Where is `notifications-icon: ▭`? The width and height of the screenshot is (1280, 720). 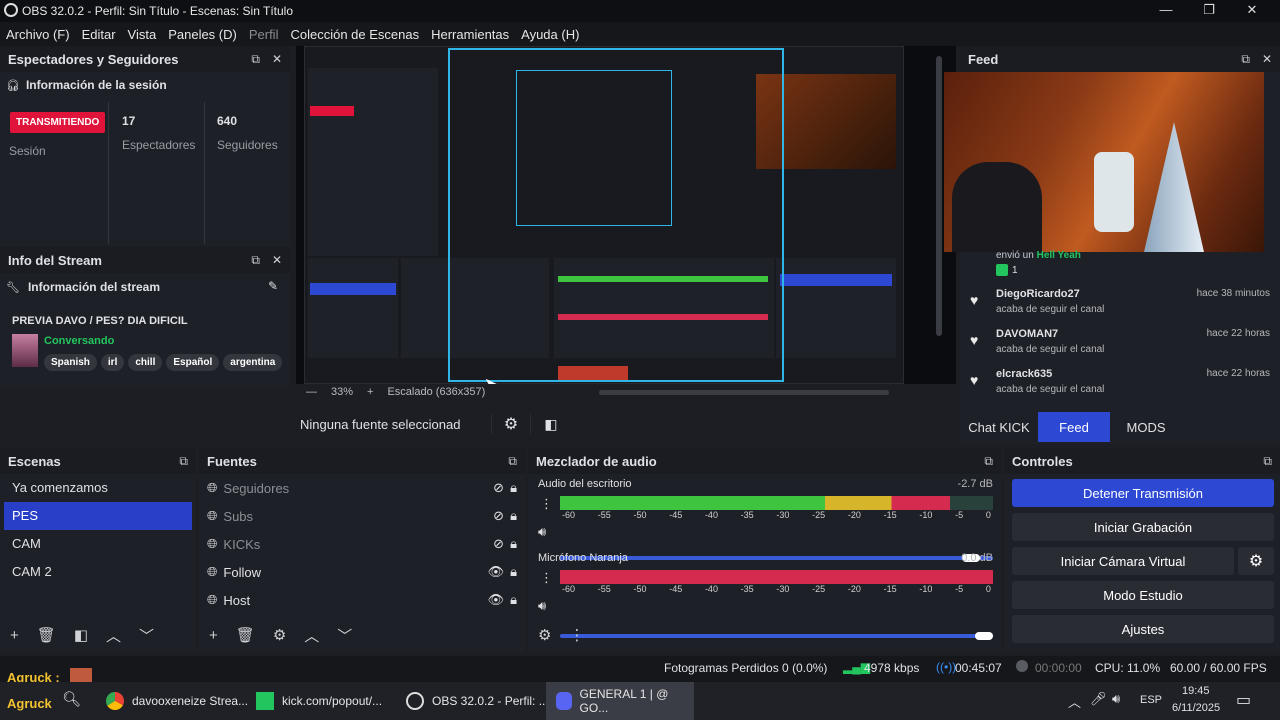
notifications-icon: ▭ is located at coordinates (1243, 700).